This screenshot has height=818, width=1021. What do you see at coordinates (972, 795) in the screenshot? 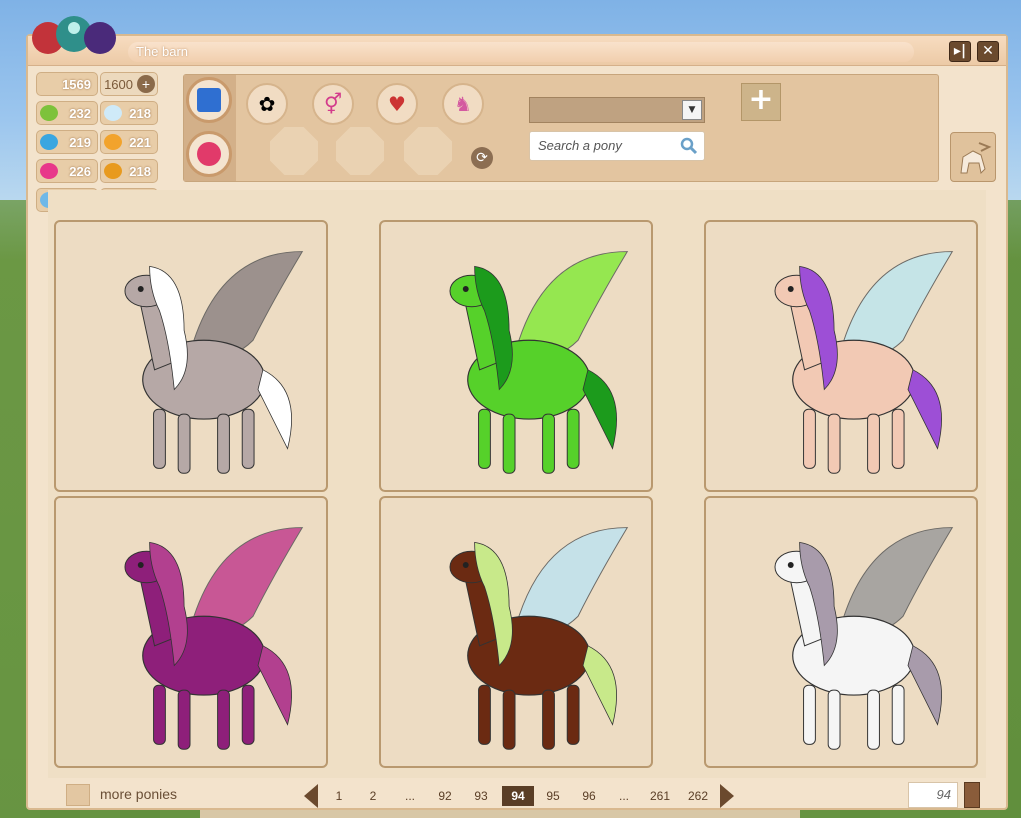
I see `go-page-button` at bounding box center [972, 795].